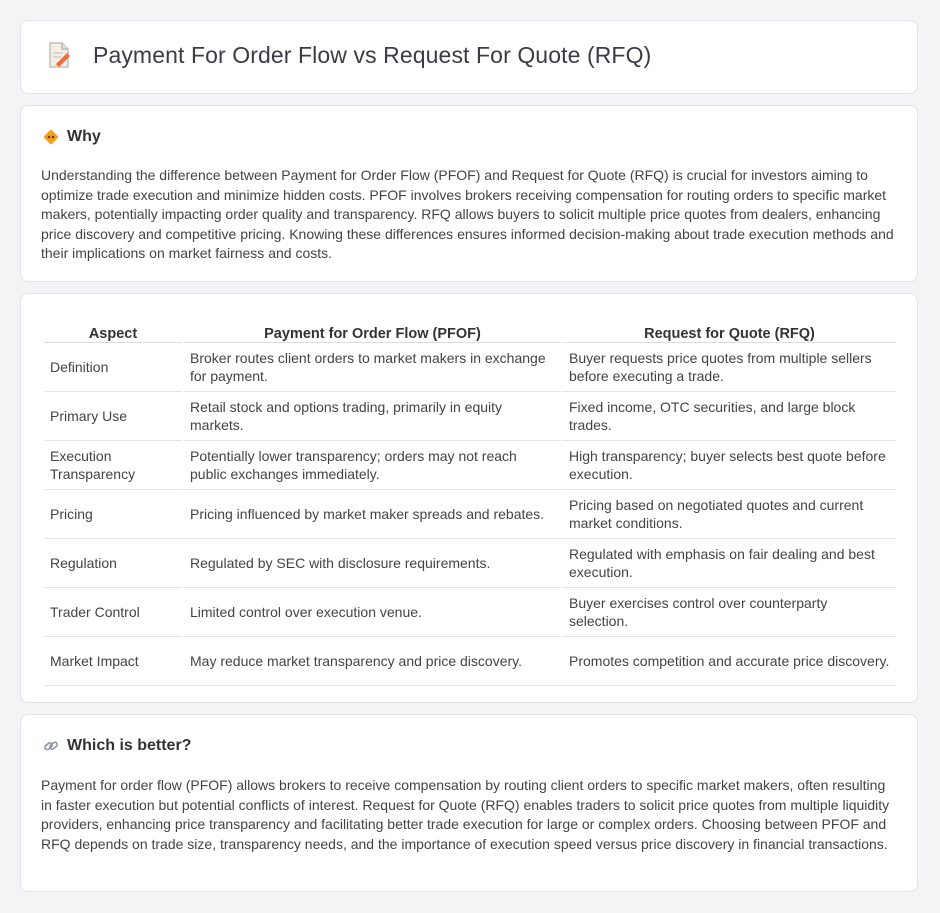  What do you see at coordinates (372, 329) in the screenshot?
I see `header-pfof: Payment for Order Flow (PFOF)` at bounding box center [372, 329].